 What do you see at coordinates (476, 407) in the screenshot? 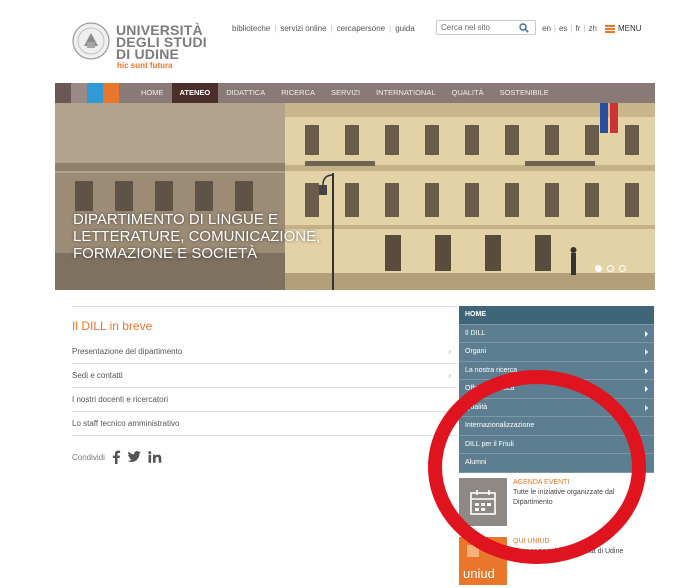
I see `sidebar-item-label: Qualità` at bounding box center [476, 407].